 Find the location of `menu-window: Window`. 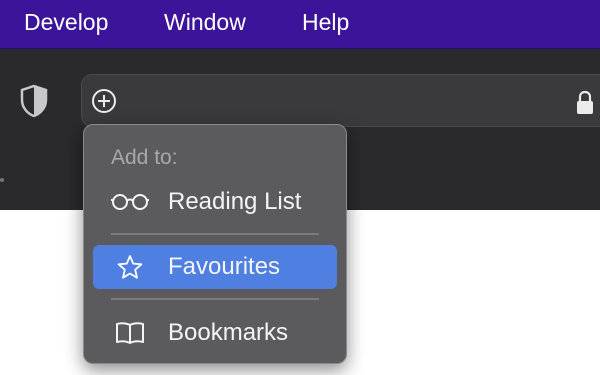

menu-window: Window is located at coordinates (205, 22).